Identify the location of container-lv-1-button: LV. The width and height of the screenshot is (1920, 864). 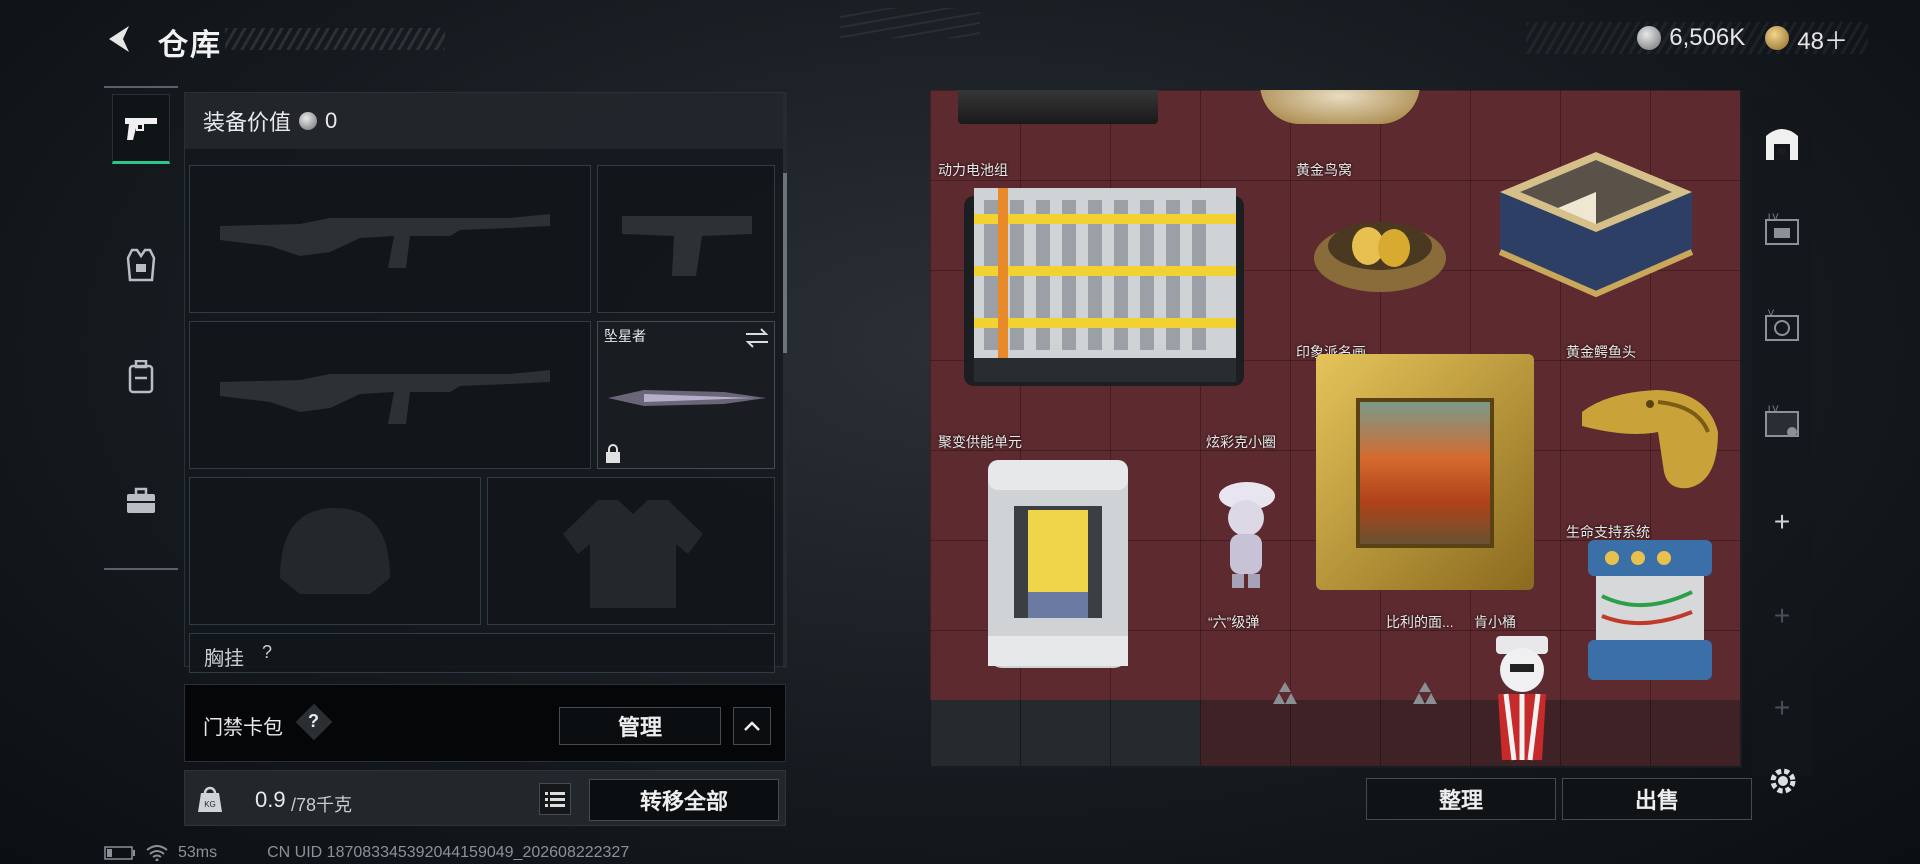
(1782, 230).